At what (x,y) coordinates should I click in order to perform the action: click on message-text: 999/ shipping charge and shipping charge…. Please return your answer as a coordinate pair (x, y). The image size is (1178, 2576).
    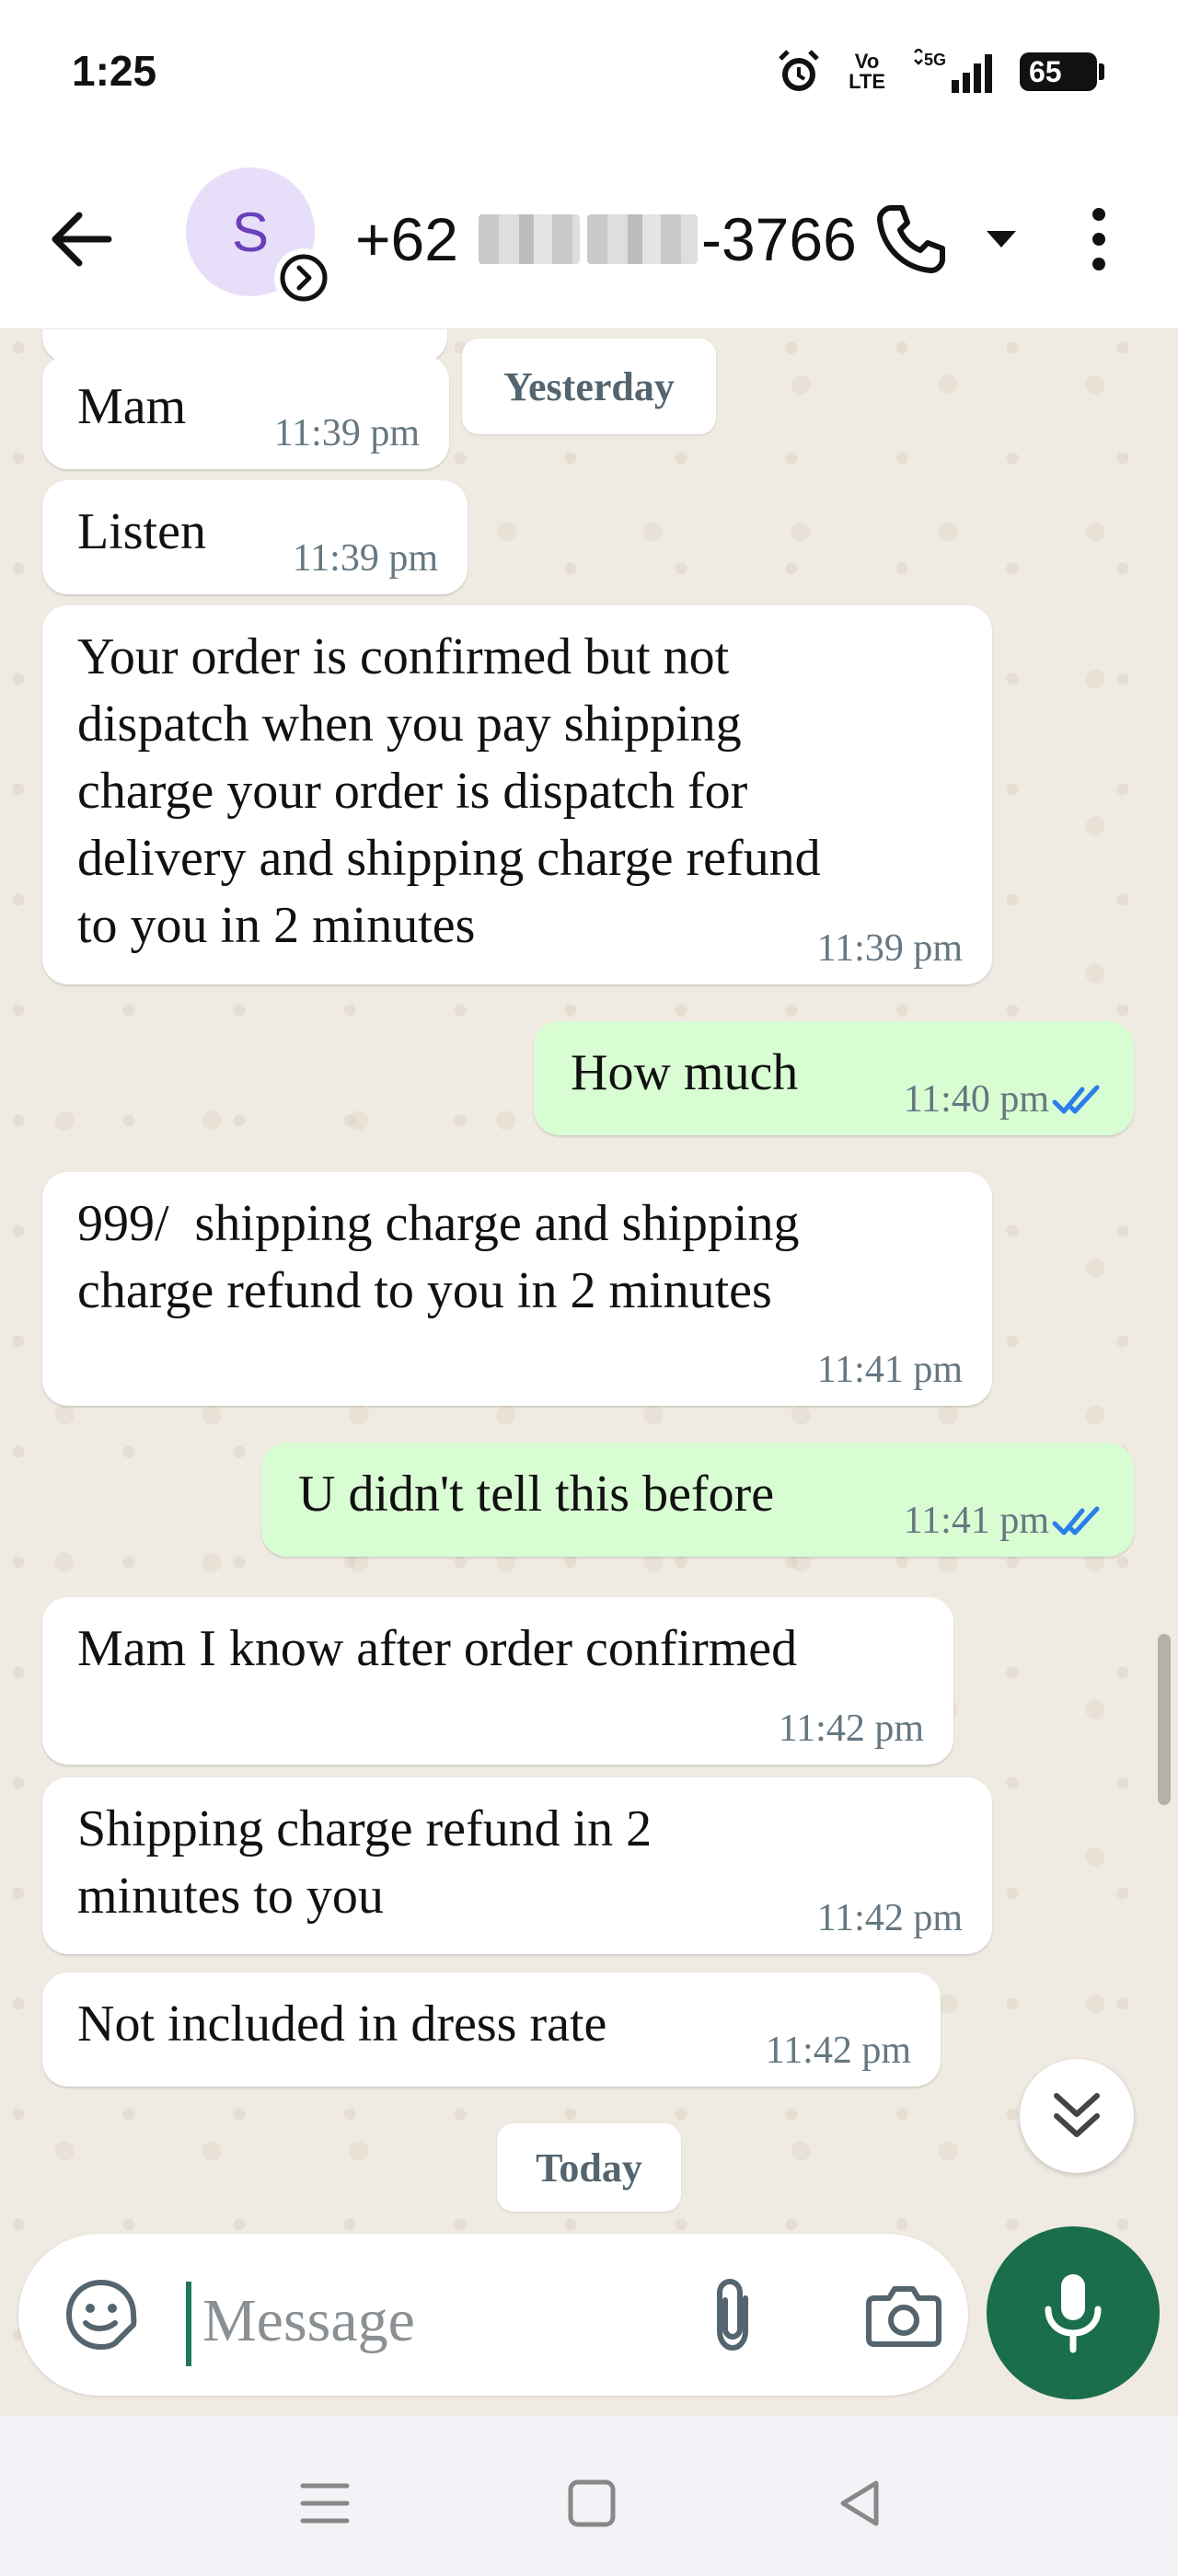
    Looking at the image, I should click on (438, 1257).